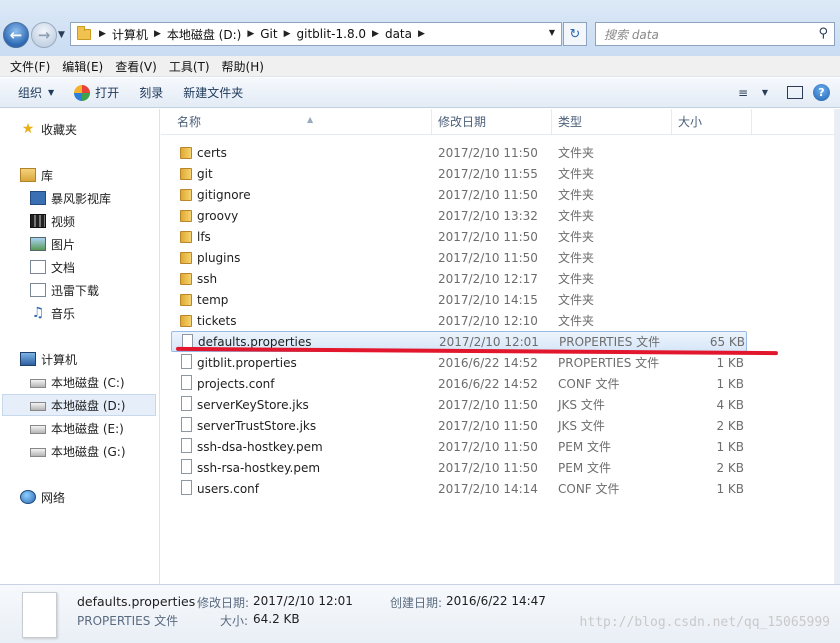 The width and height of the screenshot is (840, 643). Describe the element at coordinates (459, 299) in the screenshot. I see `table-row: temp 2017/2/10 14:15 文件夹` at that location.